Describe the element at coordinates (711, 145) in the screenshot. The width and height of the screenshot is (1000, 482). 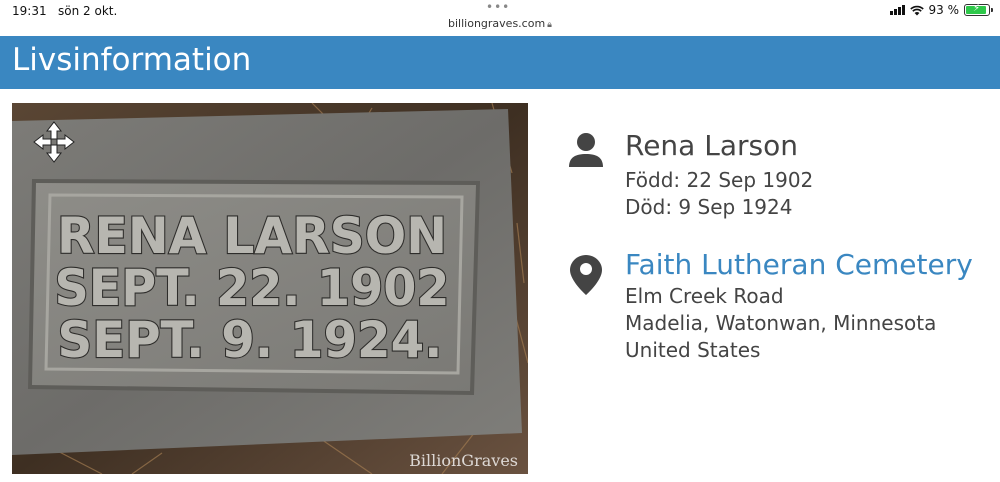
I see `person-name: Rena Larson` at that location.